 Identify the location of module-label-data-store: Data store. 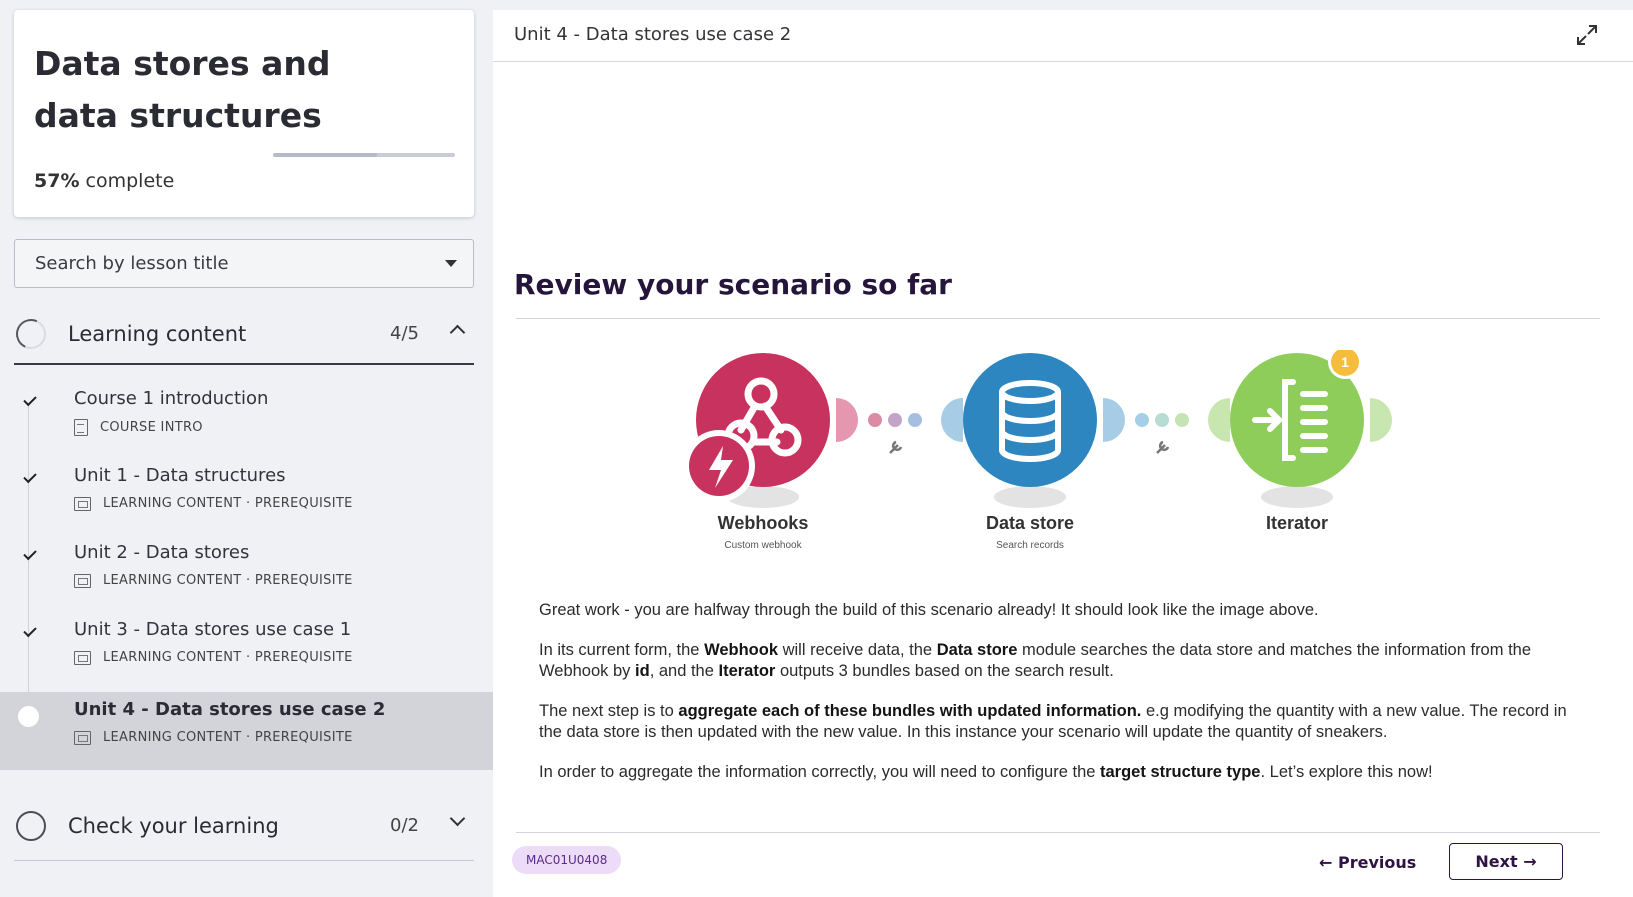
(1030, 523).